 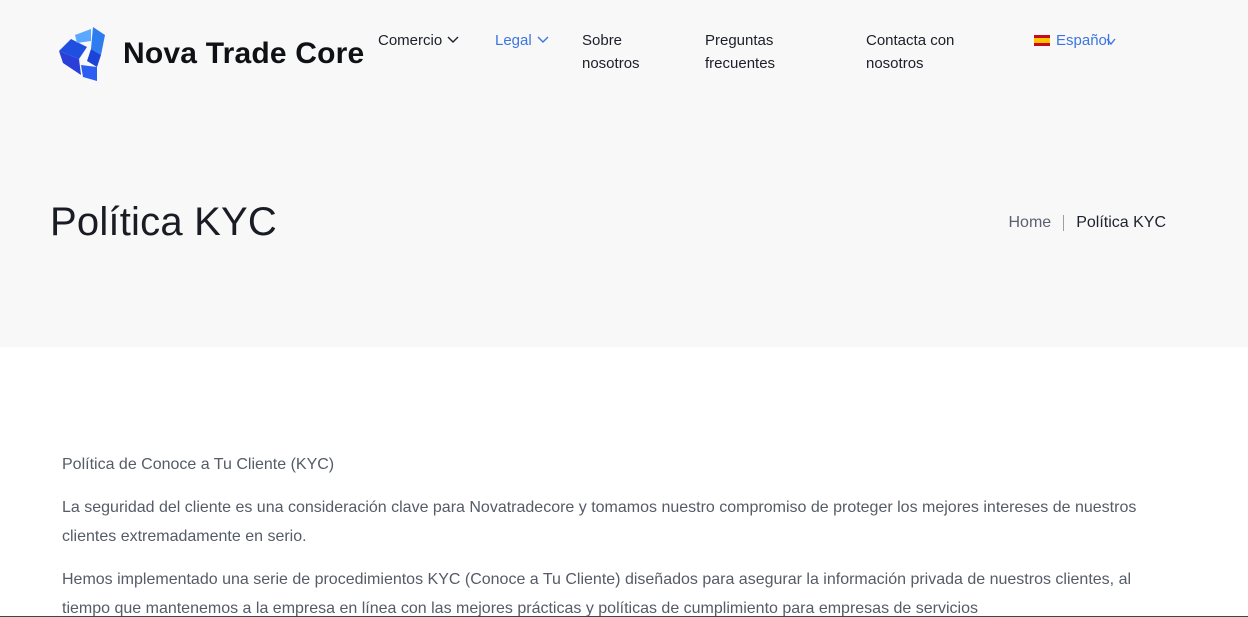 What do you see at coordinates (895, 63) in the screenshot?
I see `nav-contacta-line-2: nosotros` at bounding box center [895, 63].